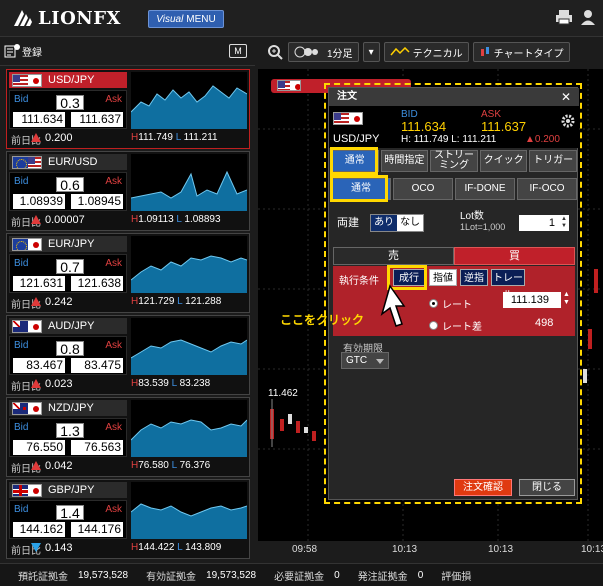  Describe the element at coordinates (566, 97) in the screenshot. I see `close-icon: ✕` at that location.